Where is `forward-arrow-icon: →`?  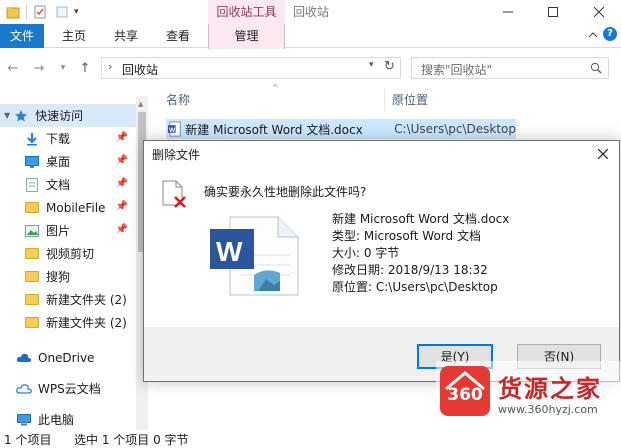 forward-arrow-icon: → is located at coordinates (39, 68).